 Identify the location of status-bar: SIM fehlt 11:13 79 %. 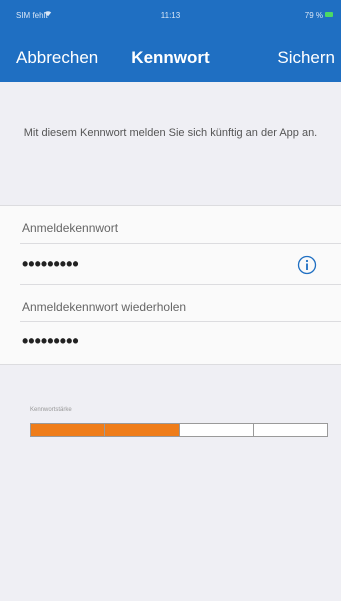
(170, 14).